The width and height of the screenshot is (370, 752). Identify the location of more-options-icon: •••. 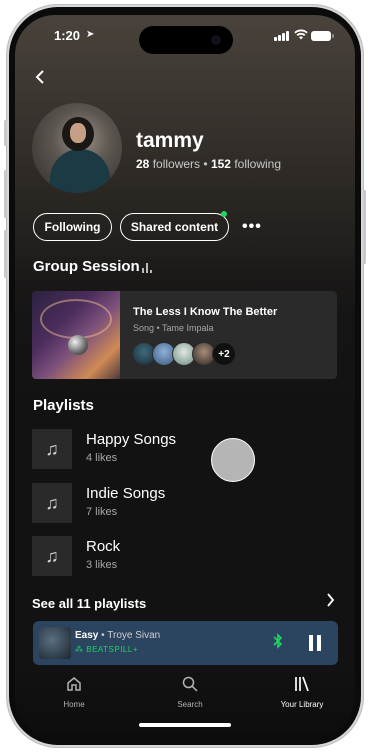
(252, 227).